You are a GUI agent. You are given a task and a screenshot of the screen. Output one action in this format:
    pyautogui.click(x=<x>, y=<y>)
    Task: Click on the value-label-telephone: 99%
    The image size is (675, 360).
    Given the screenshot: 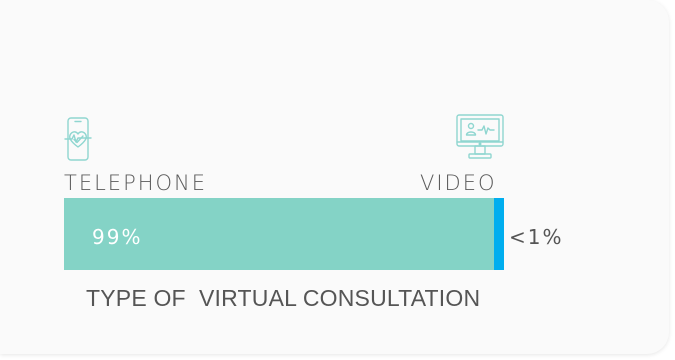 What is the action you would take?
    pyautogui.click(x=117, y=237)
    